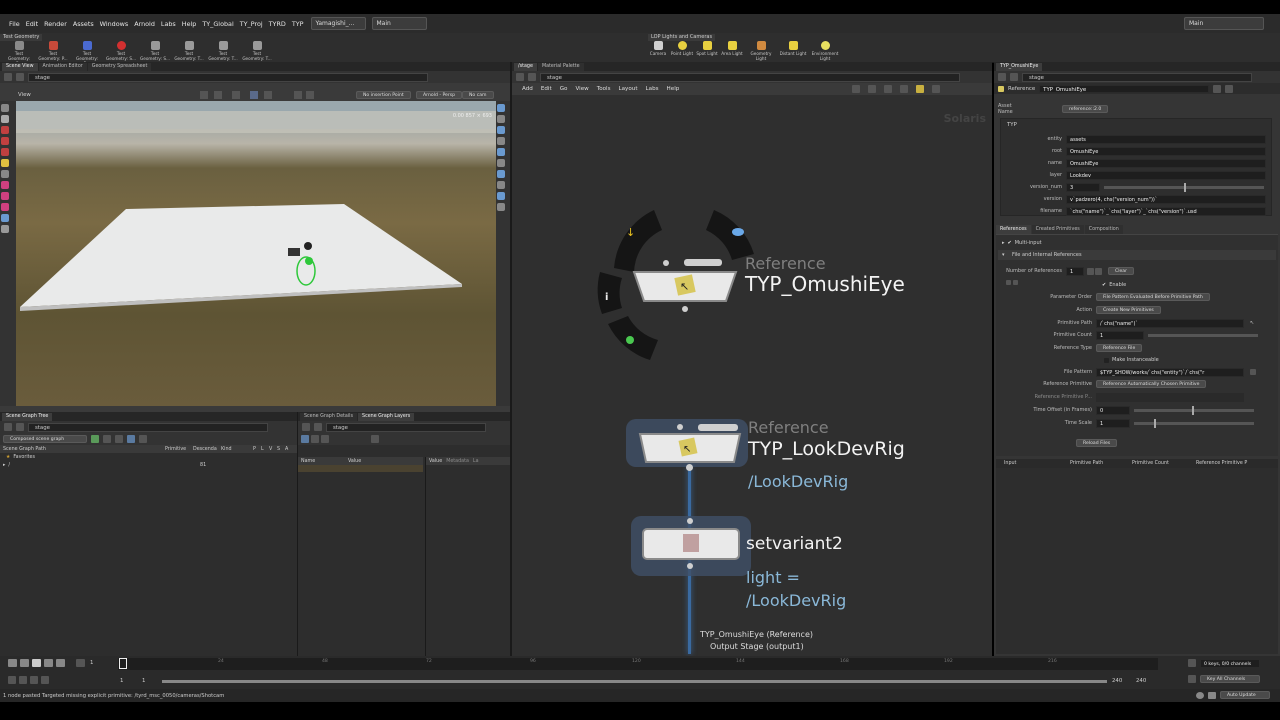  Describe the element at coordinates (5, 218) in the screenshot. I see `camera-tool-icon` at that location.